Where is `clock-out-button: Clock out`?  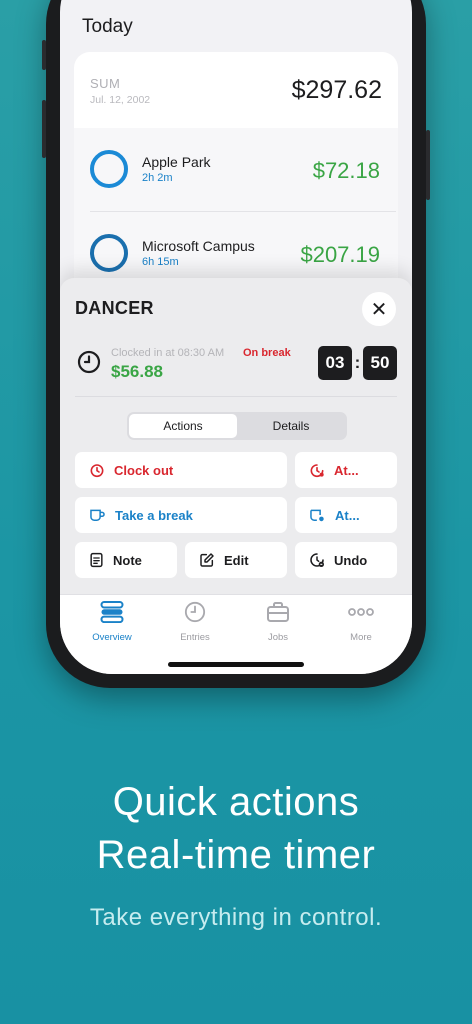
clock-out-button: Clock out is located at coordinates (181, 470).